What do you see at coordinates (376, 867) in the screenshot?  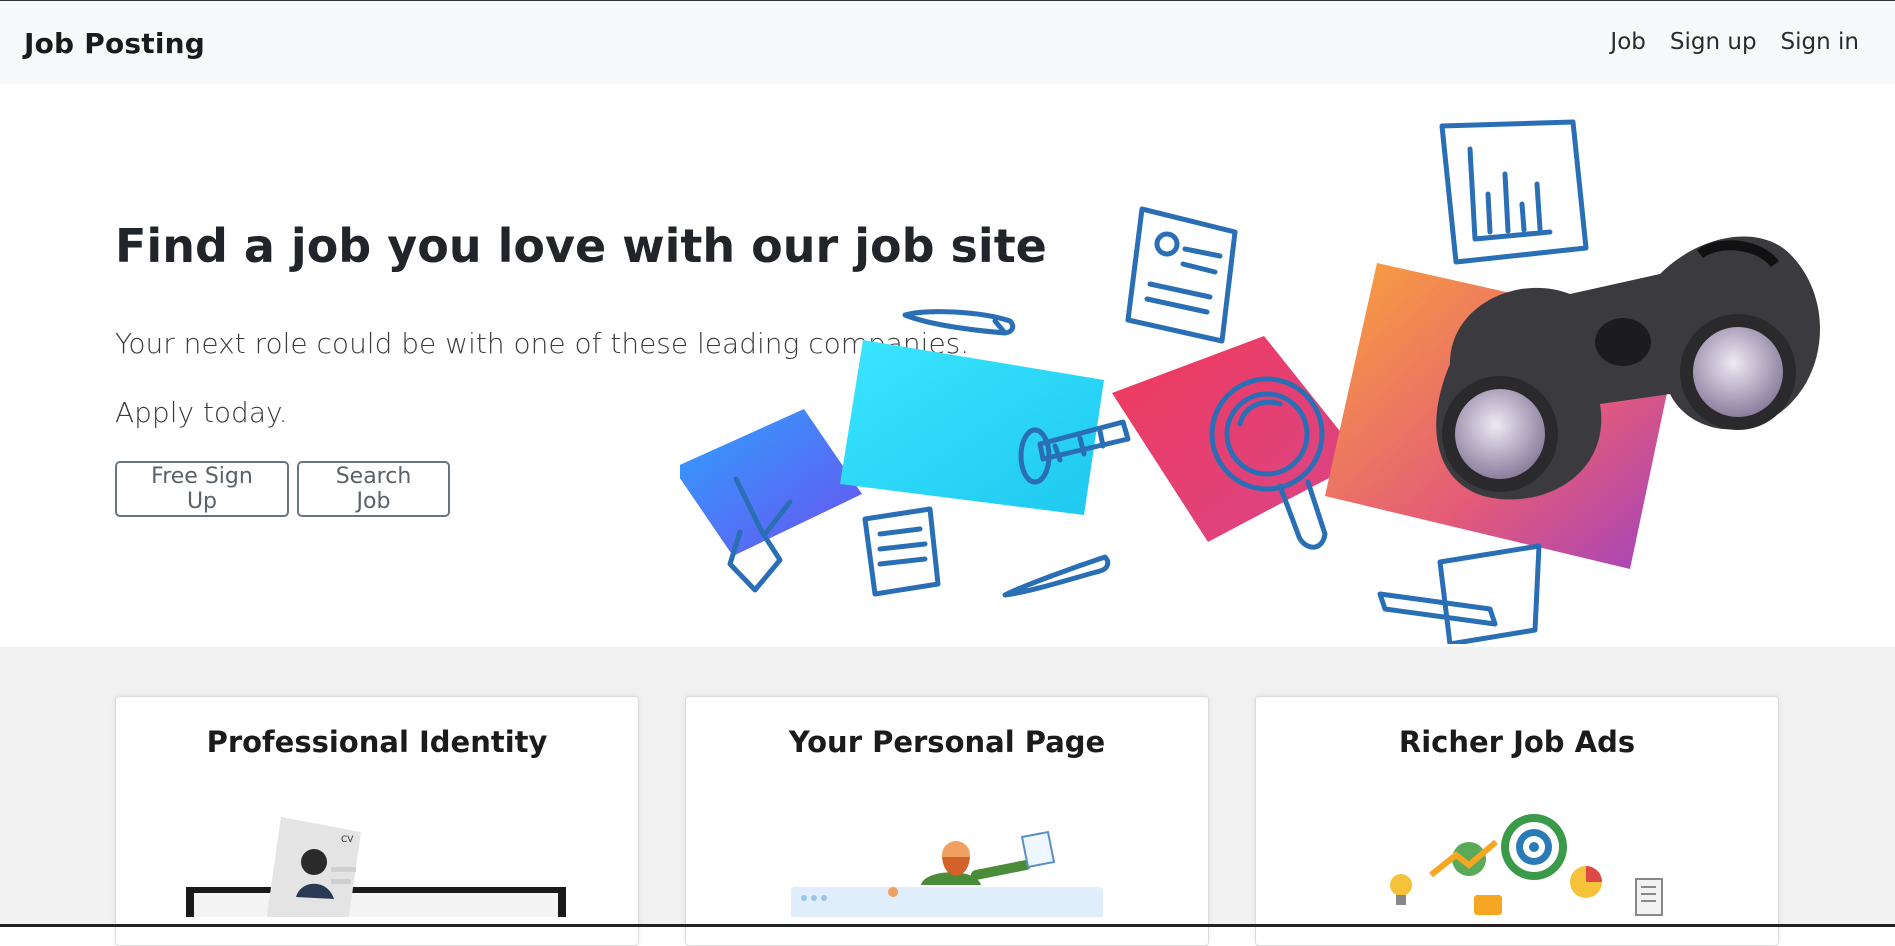 I see `cv-illustration: CV` at bounding box center [376, 867].